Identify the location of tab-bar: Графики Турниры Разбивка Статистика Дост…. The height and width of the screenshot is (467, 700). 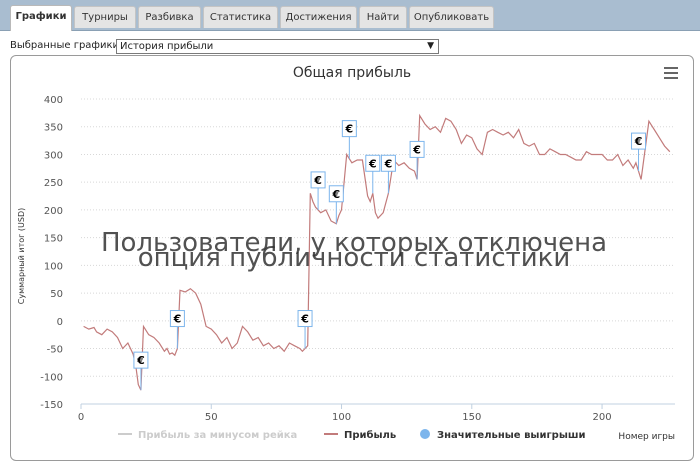
(350, 15).